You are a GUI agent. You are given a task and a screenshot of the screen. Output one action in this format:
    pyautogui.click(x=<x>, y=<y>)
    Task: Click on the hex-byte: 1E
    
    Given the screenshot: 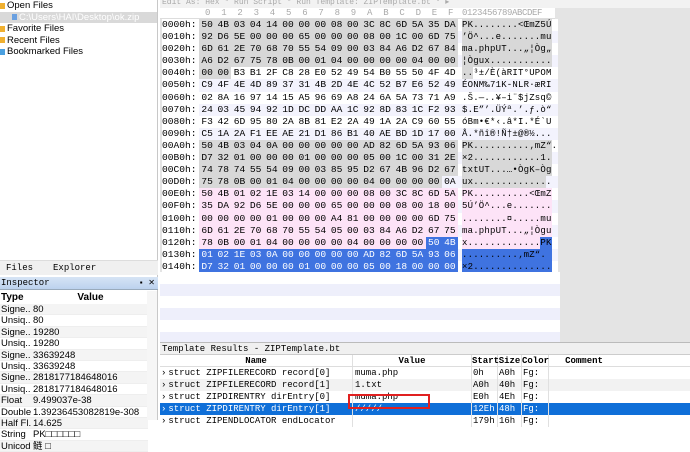 What is the action you would take?
    pyautogui.click(x=271, y=194)
    